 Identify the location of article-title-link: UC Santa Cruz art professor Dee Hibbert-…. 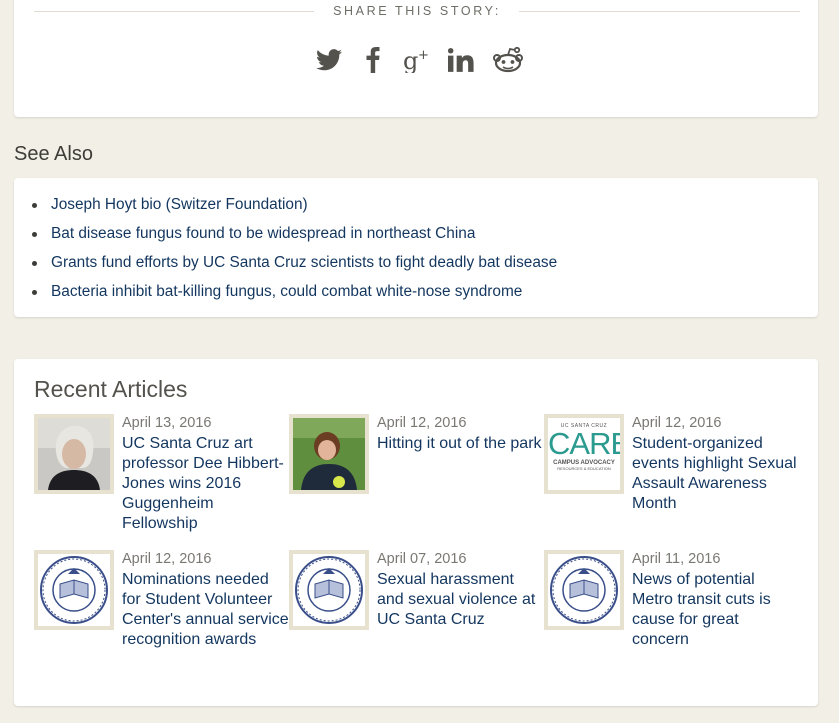
(206, 484).